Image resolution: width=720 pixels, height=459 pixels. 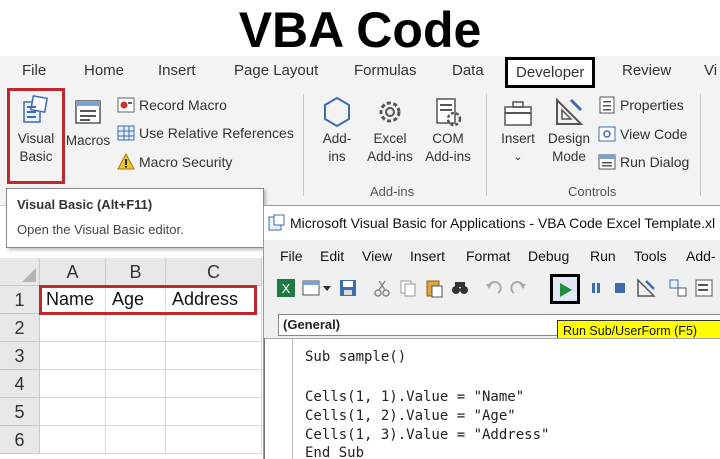 I want to click on relative-references-button: Use Relative References, so click(x=205, y=133).